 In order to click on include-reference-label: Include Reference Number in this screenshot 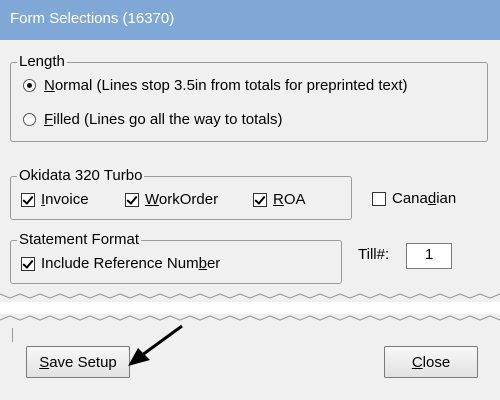, I will do `click(131, 263)`.